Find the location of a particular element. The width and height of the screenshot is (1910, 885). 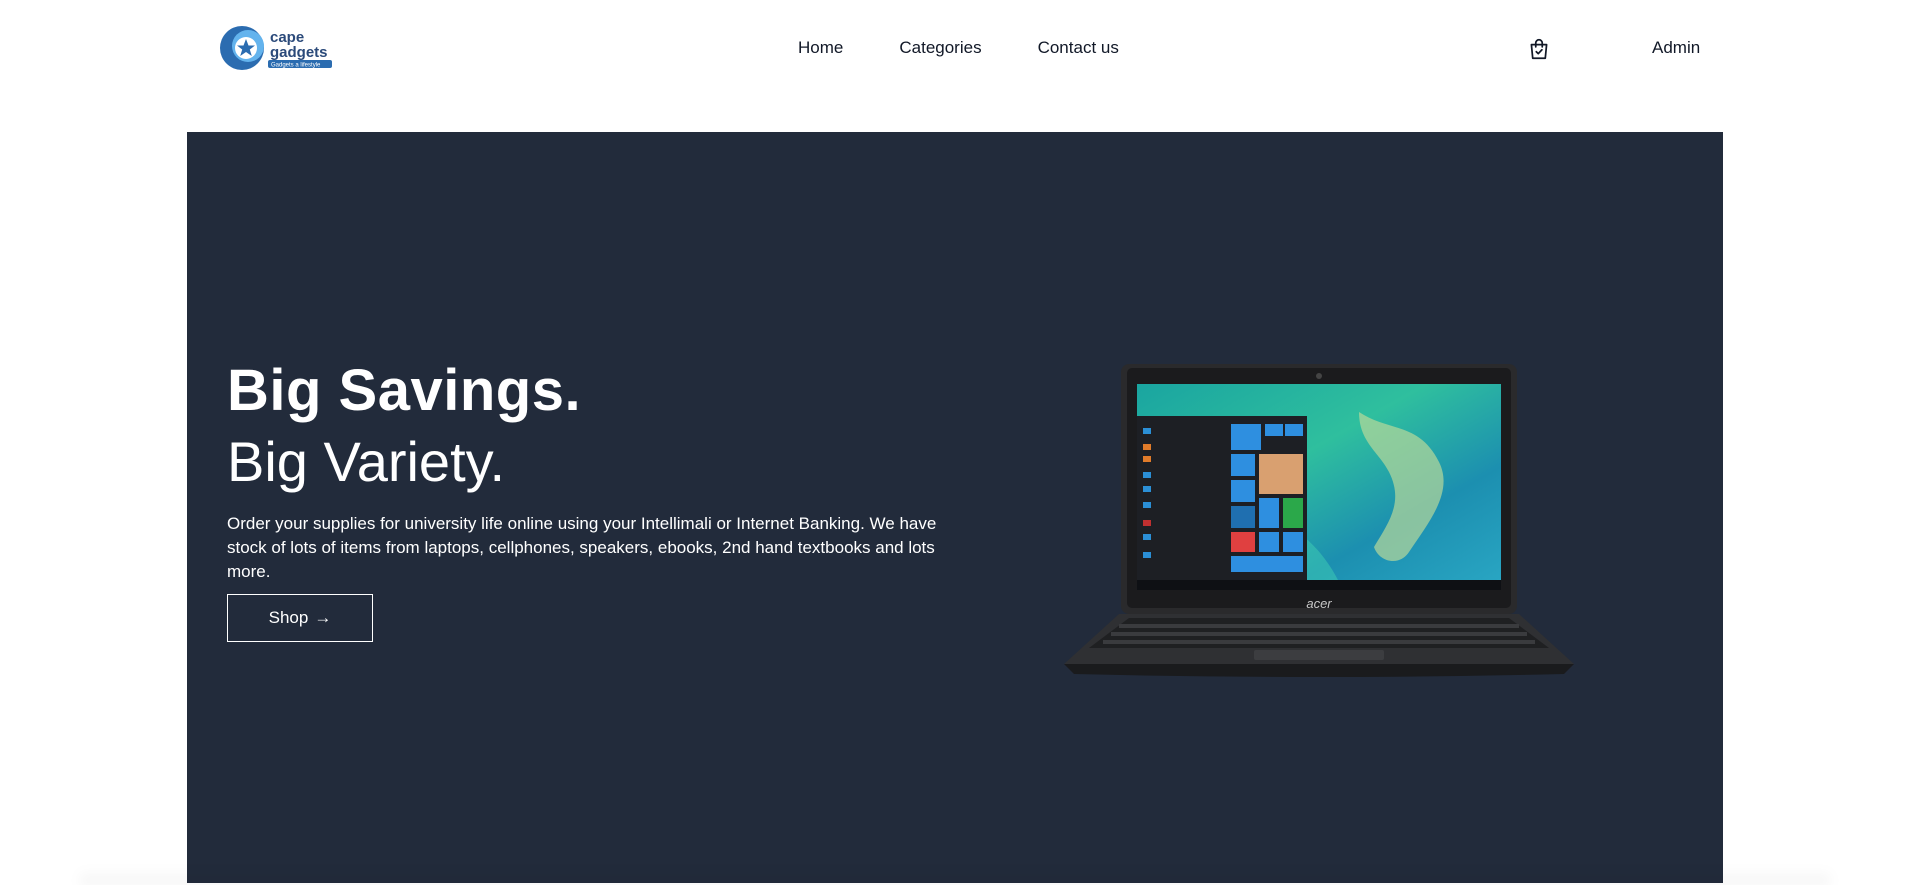

bottom-shadow is located at coordinates (955, 877).